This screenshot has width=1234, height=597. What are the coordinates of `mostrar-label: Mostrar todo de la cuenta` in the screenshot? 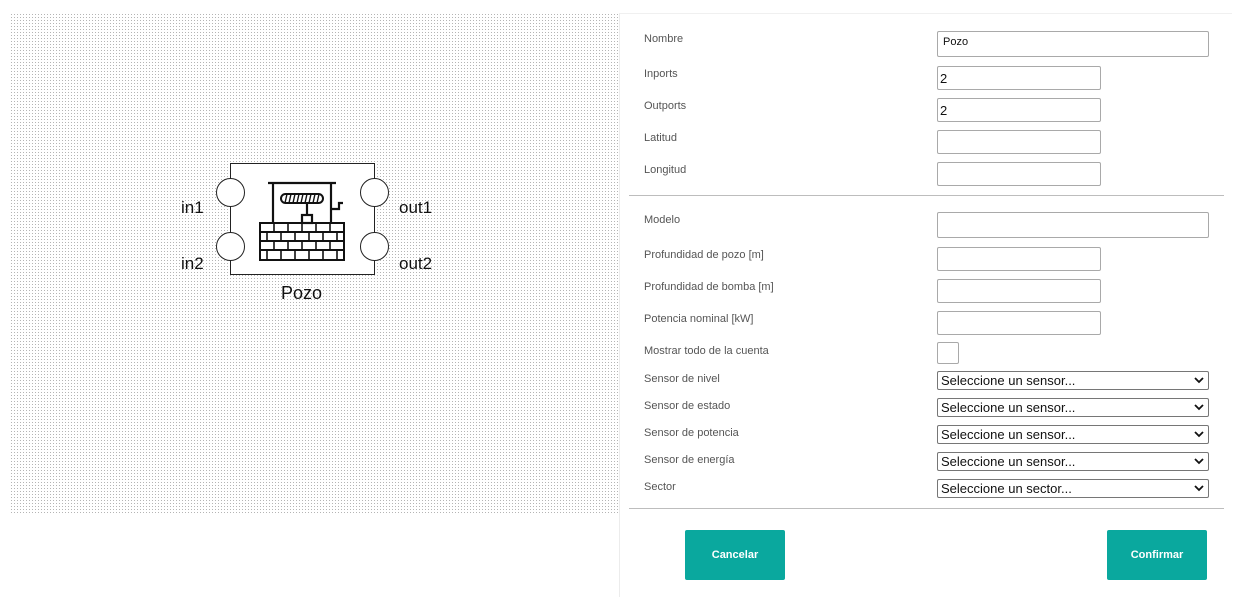 It's located at (706, 351).